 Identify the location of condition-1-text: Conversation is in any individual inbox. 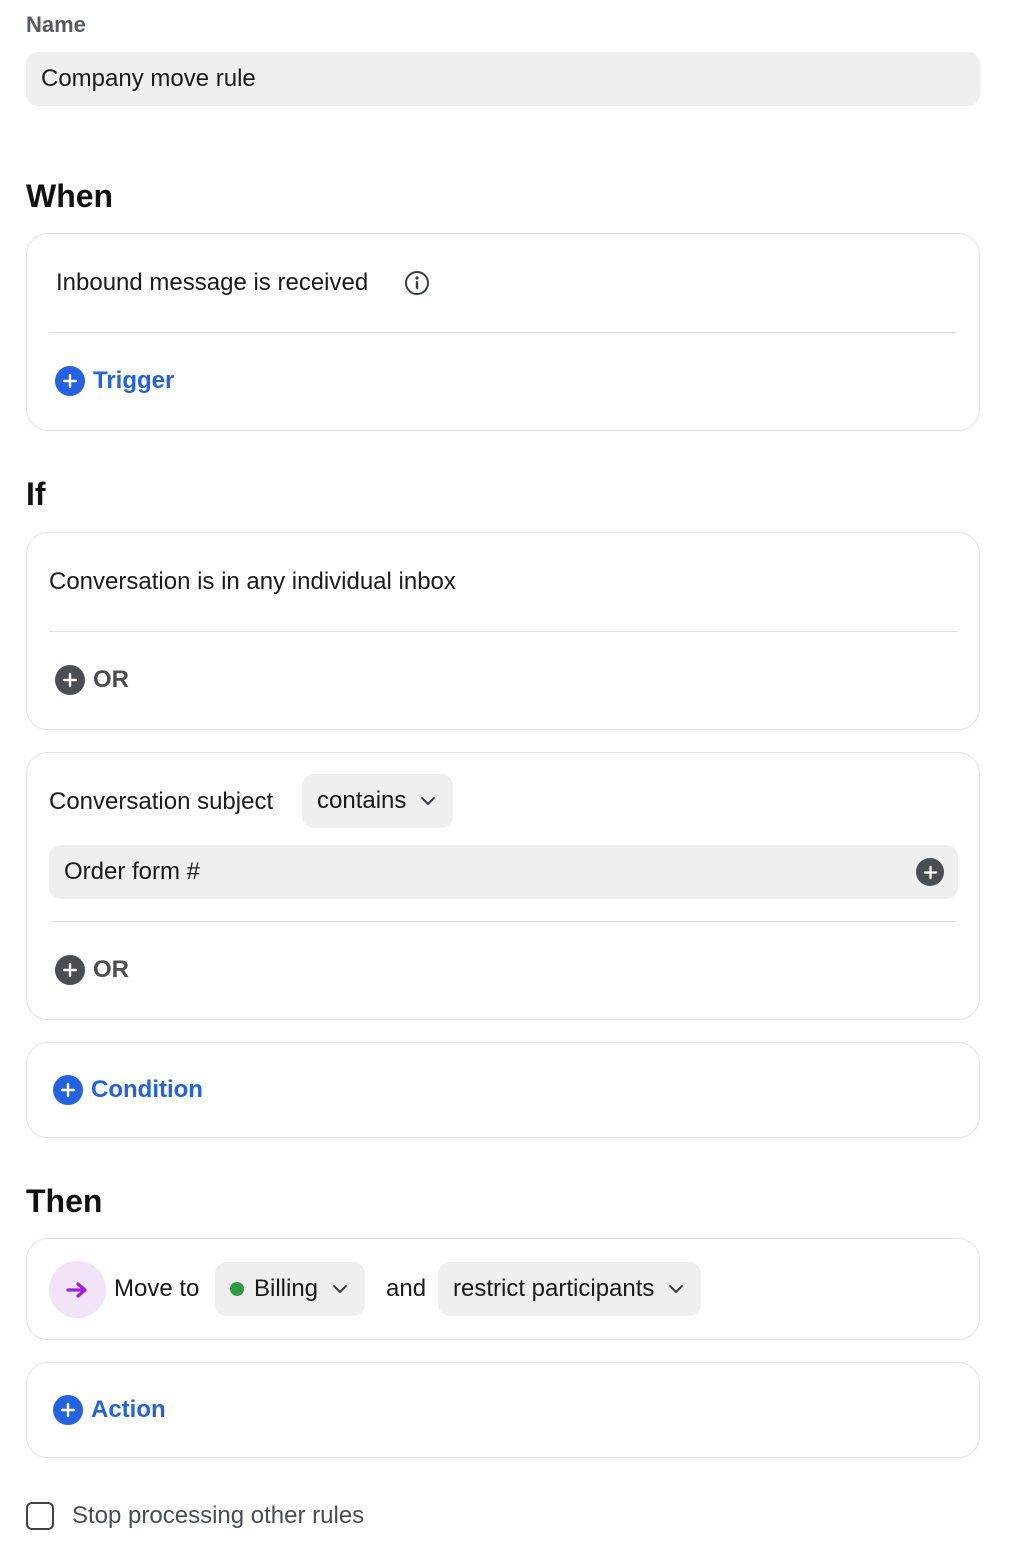
(252, 581).